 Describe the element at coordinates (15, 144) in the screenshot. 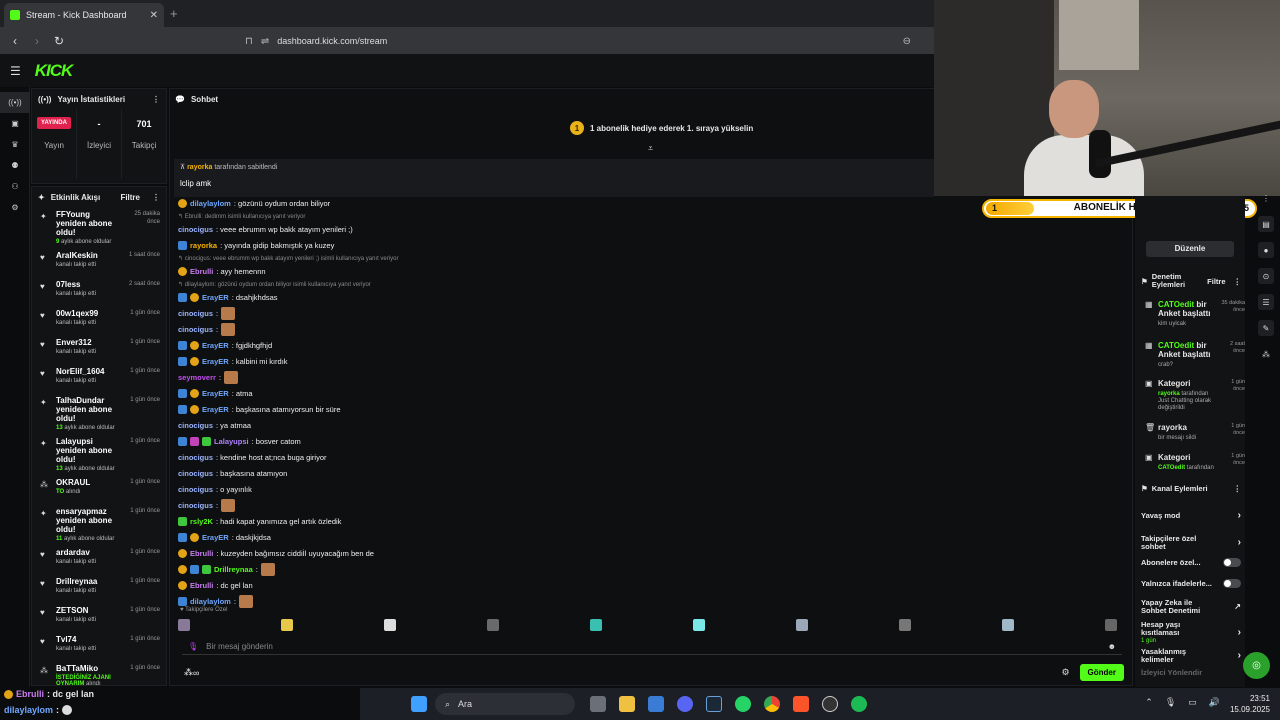

I see `trophy-icon: ♛` at that location.